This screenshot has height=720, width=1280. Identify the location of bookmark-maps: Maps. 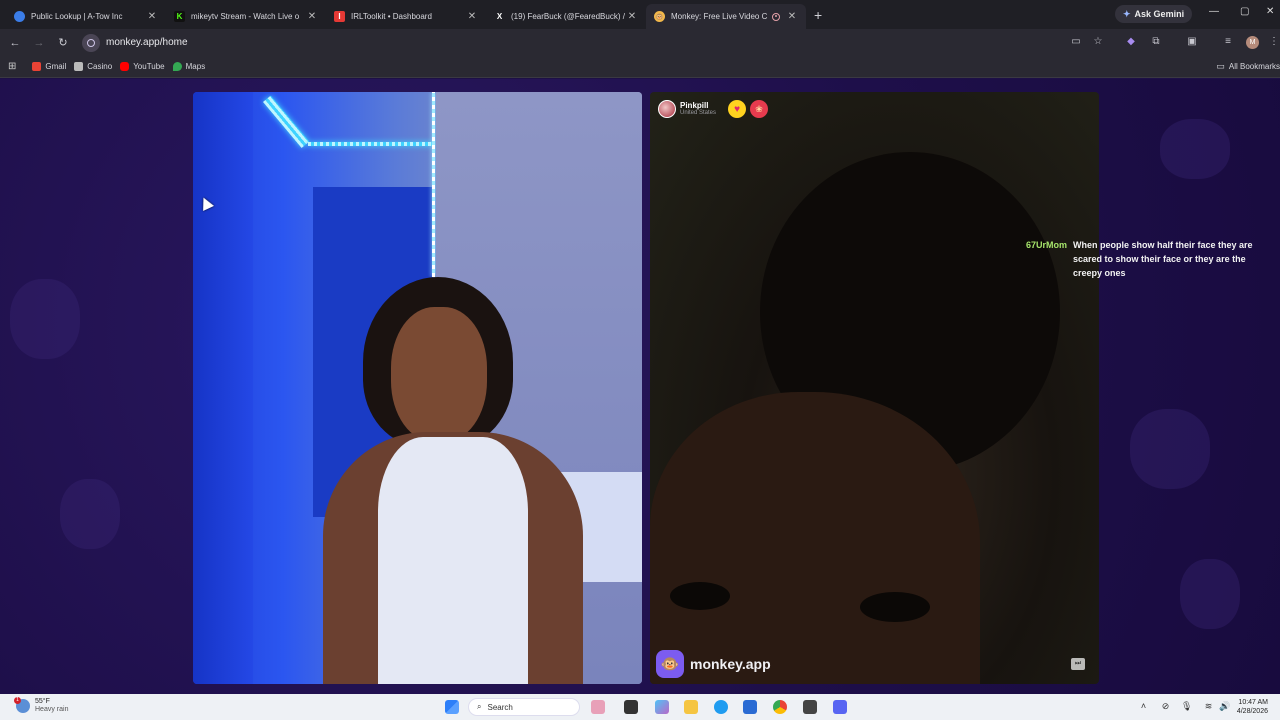
(189, 66).